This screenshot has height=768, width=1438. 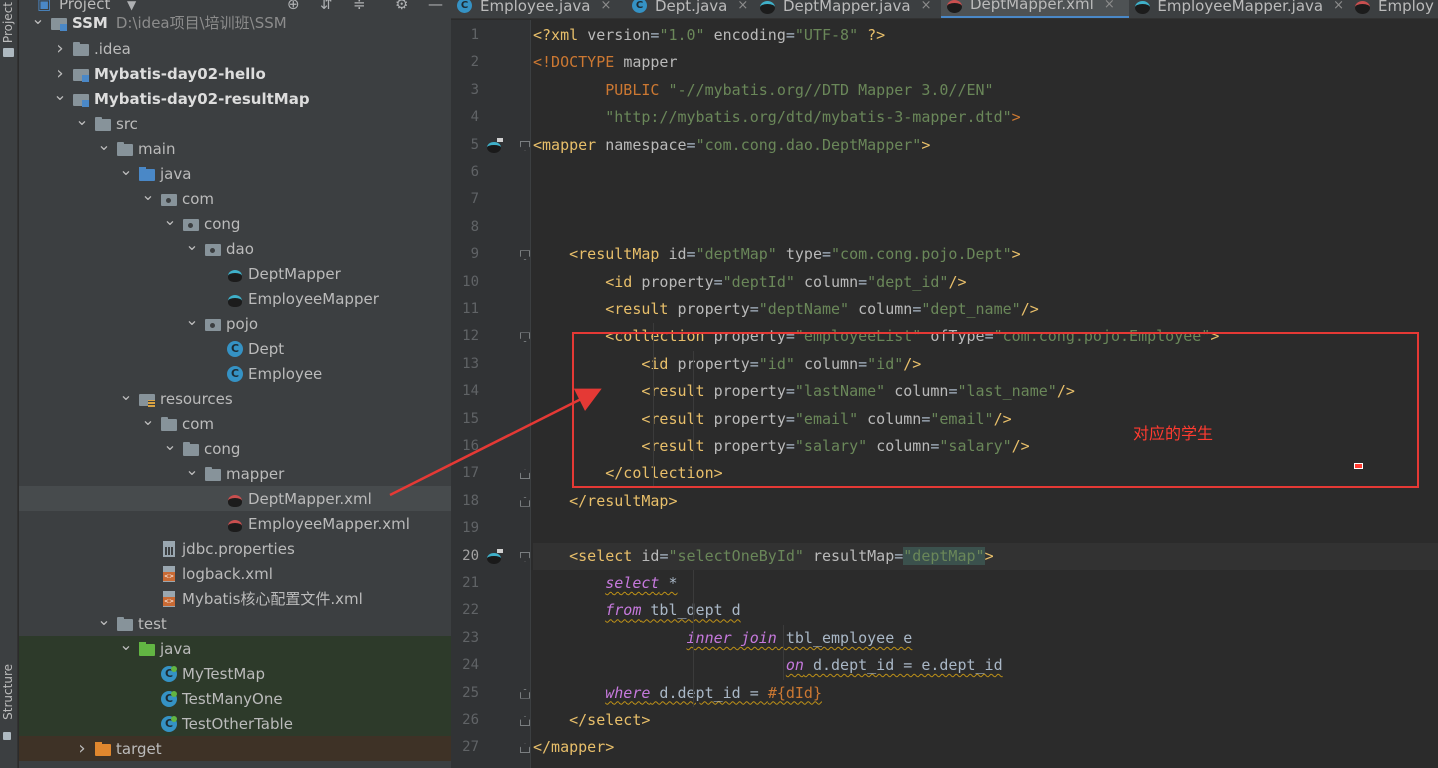 What do you see at coordinates (235, 73) in the screenshot?
I see `tree-item: › Mybatis-day02-hello` at bounding box center [235, 73].